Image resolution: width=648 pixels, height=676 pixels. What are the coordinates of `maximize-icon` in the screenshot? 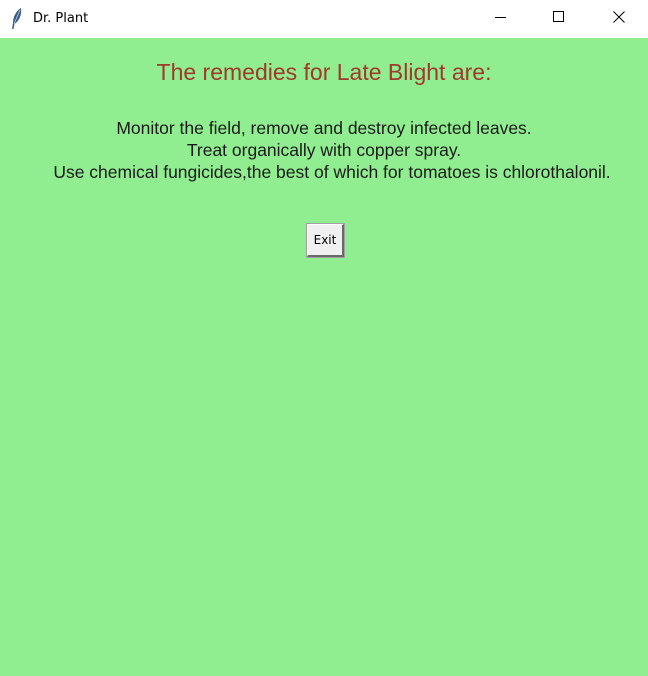 It's located at (559, 19).